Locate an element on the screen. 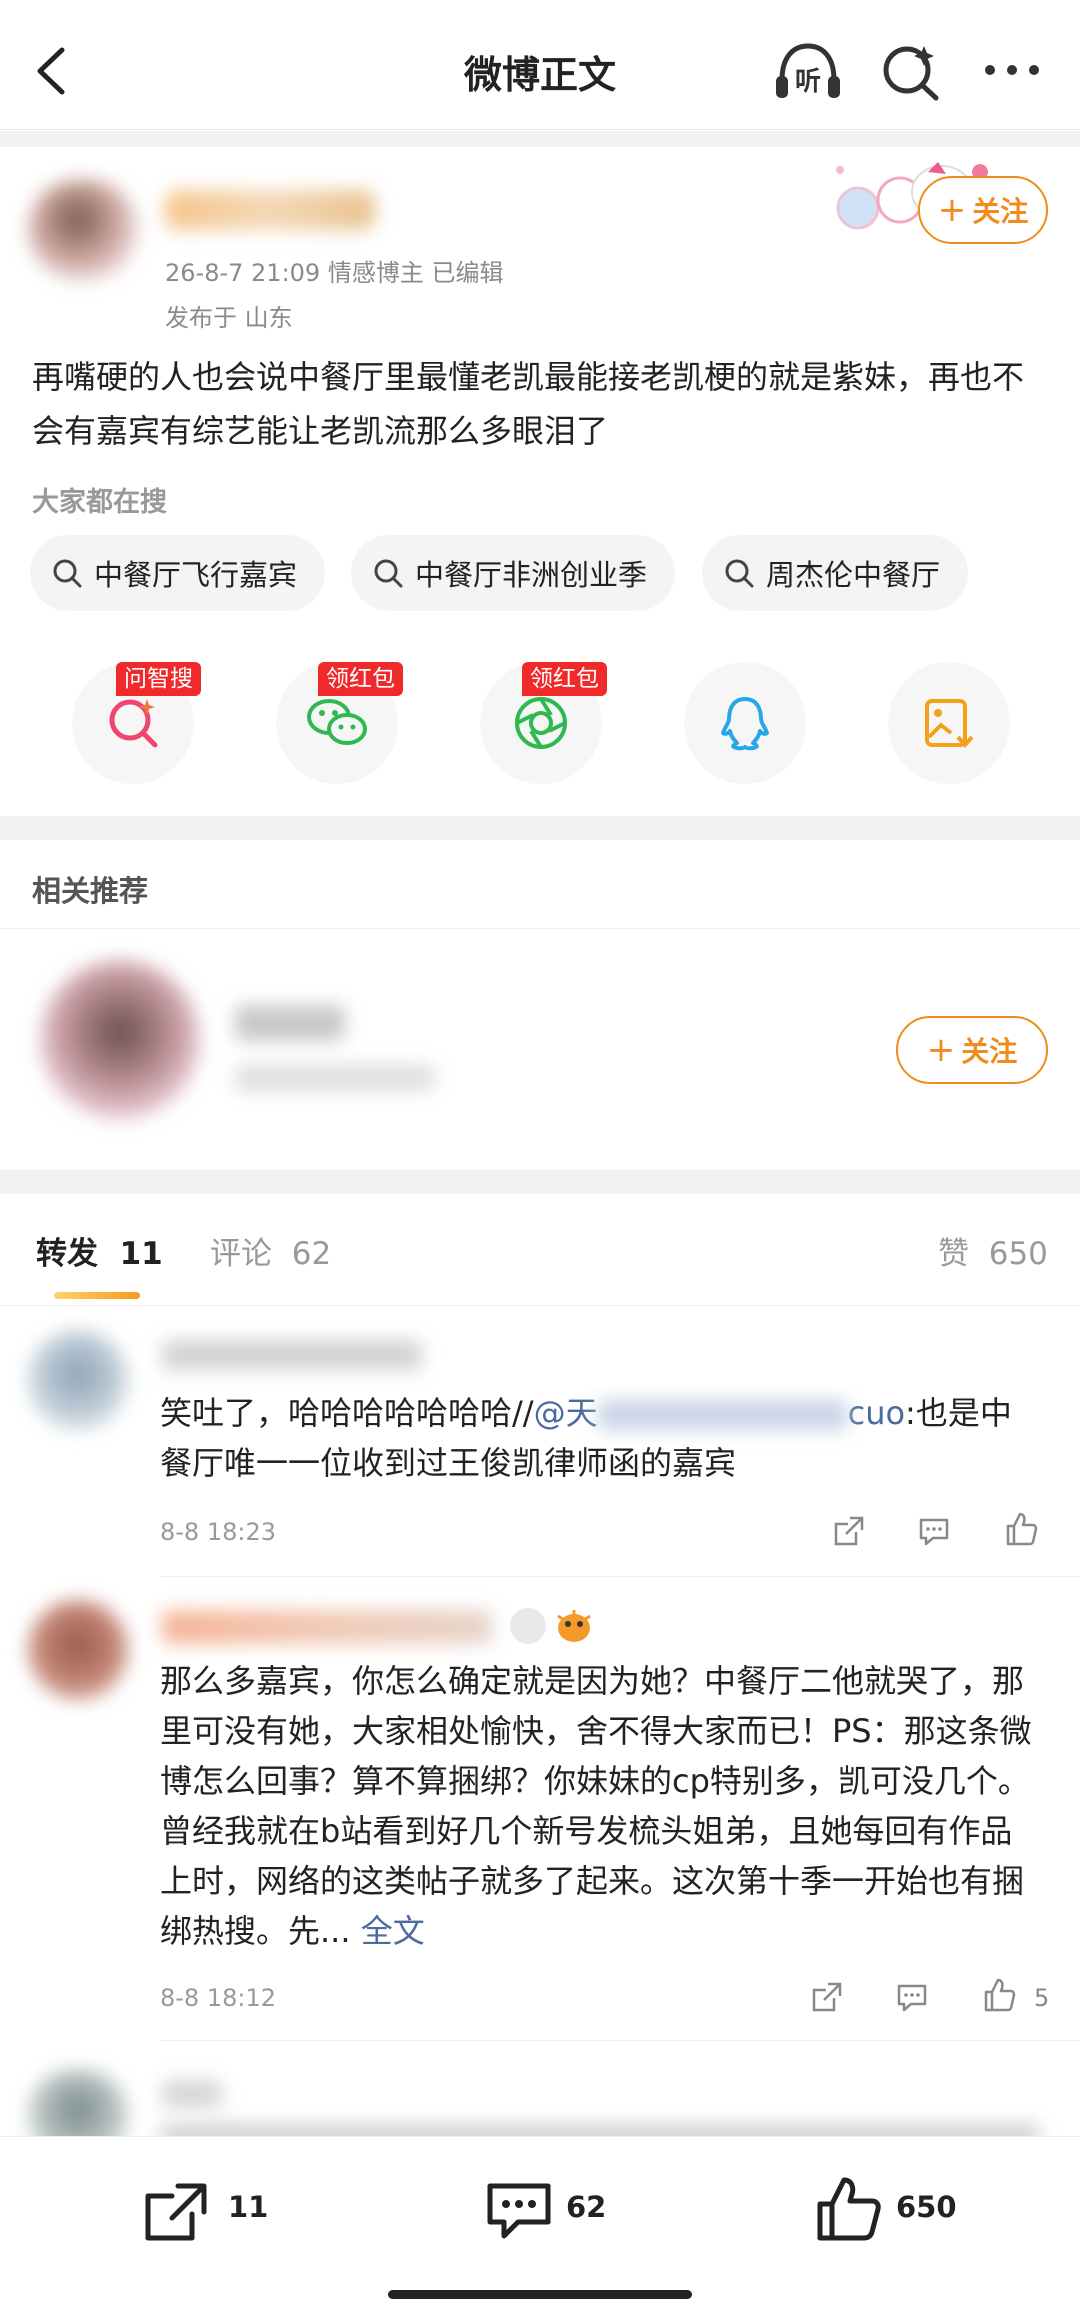 This screenshot has width=1080, height=2318. ai-search-icon is located at coordinates (133, 723).